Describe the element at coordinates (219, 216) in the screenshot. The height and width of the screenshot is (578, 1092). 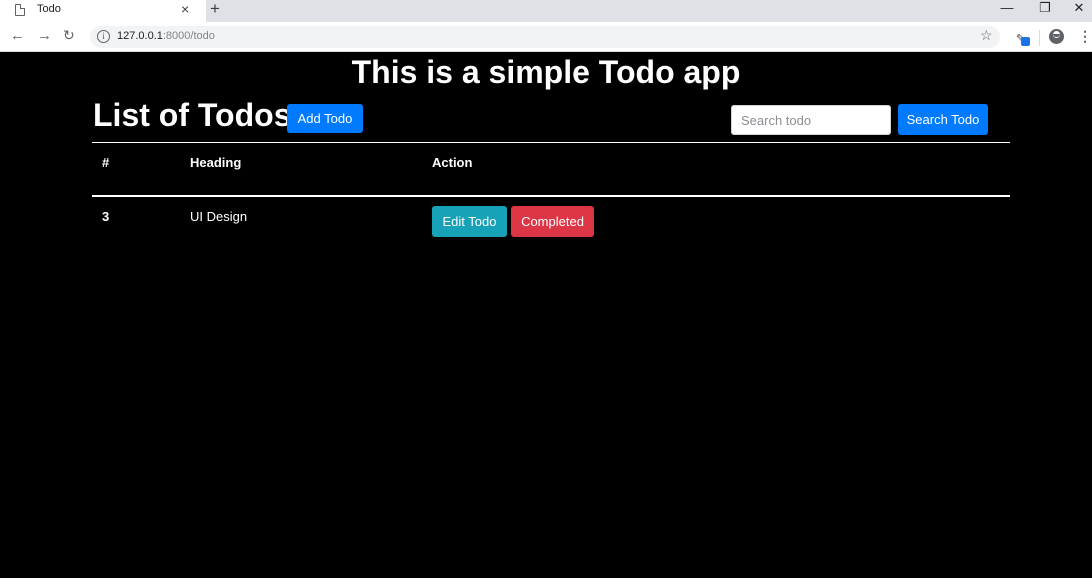
I see `row-heading: UI Design` at that location.